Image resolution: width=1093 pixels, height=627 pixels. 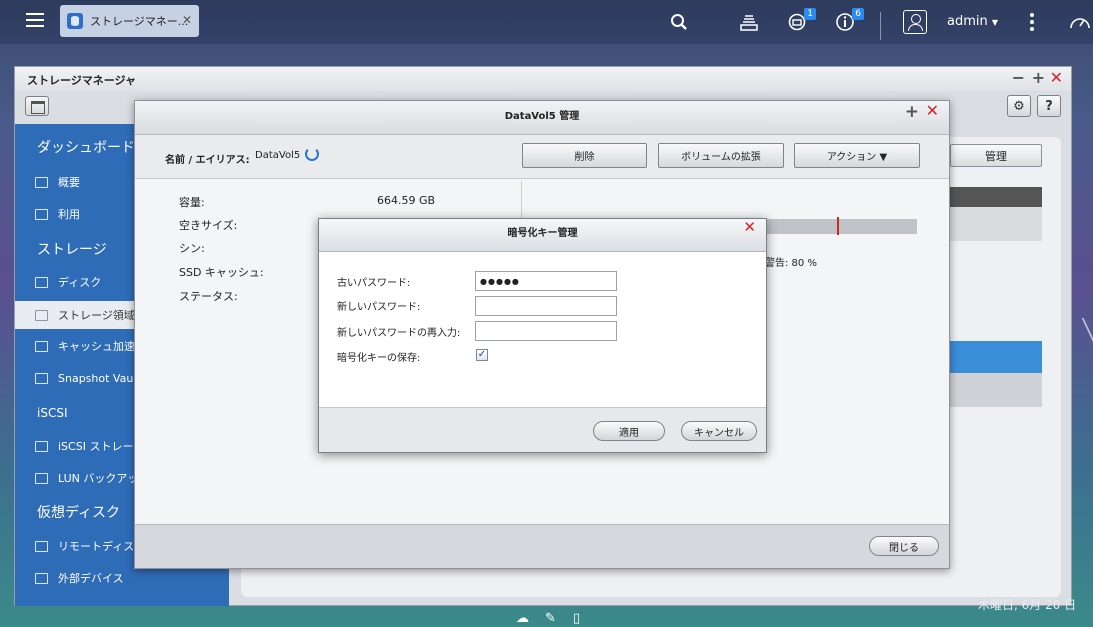 I want to click on action-dropdown: アクション ▼, so click(x=857, y=155).